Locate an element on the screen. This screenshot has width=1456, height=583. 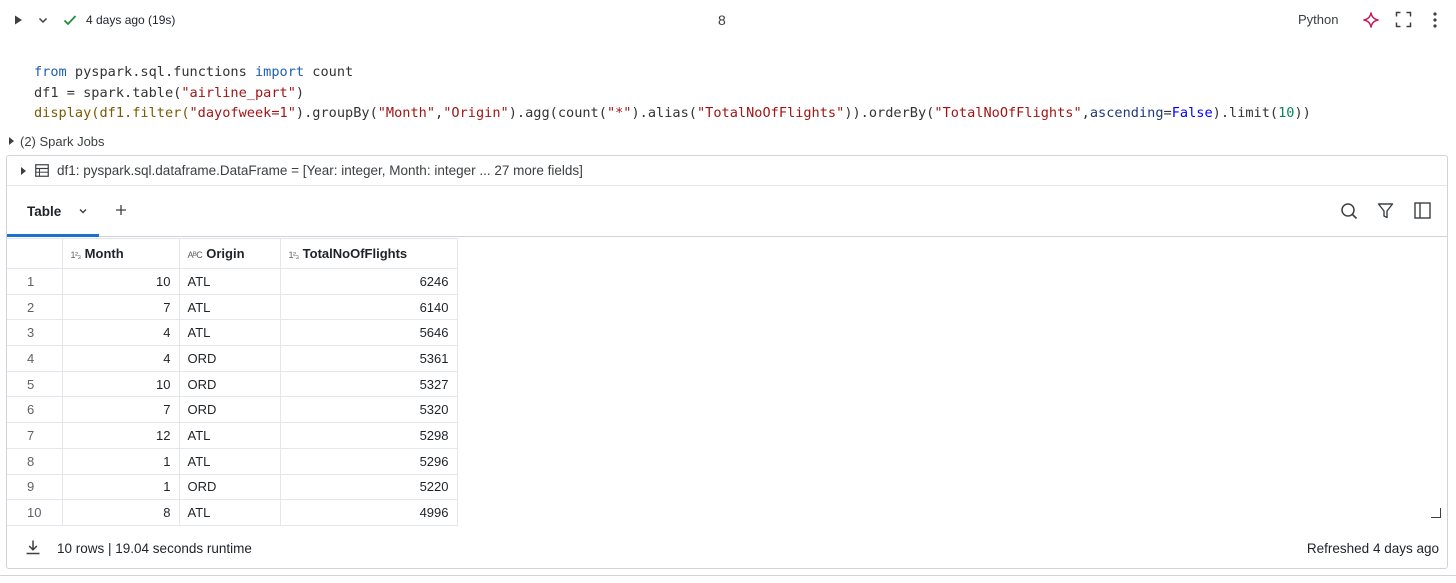
table-row: 2 7 ATL 6140 is located at coordinates (232, 307).